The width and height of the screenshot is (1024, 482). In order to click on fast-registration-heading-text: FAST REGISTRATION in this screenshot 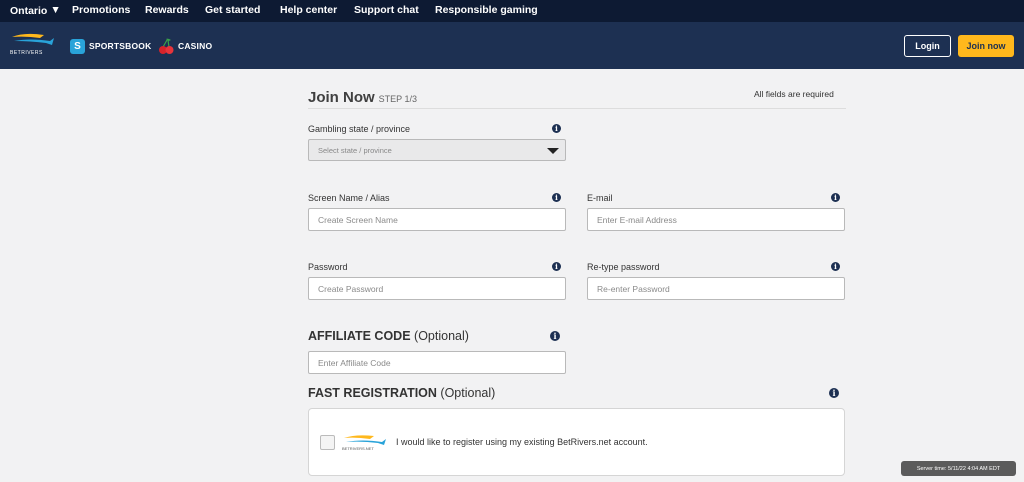, I will do `click(372, 393)`.